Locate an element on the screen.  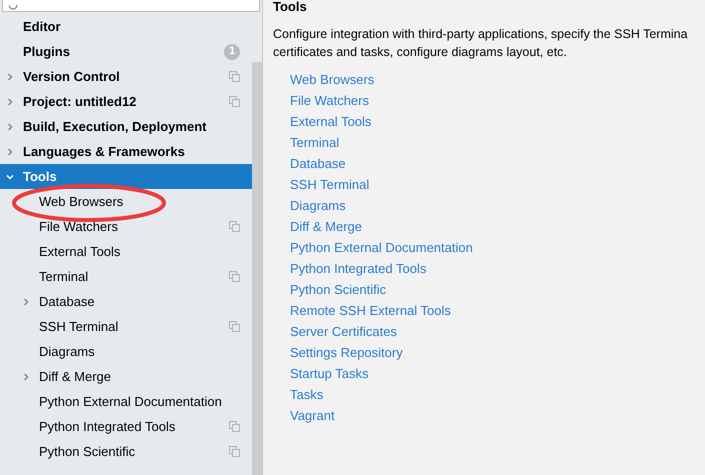
tree-item-label: Web Browsers is located at coordinates (81, 201).